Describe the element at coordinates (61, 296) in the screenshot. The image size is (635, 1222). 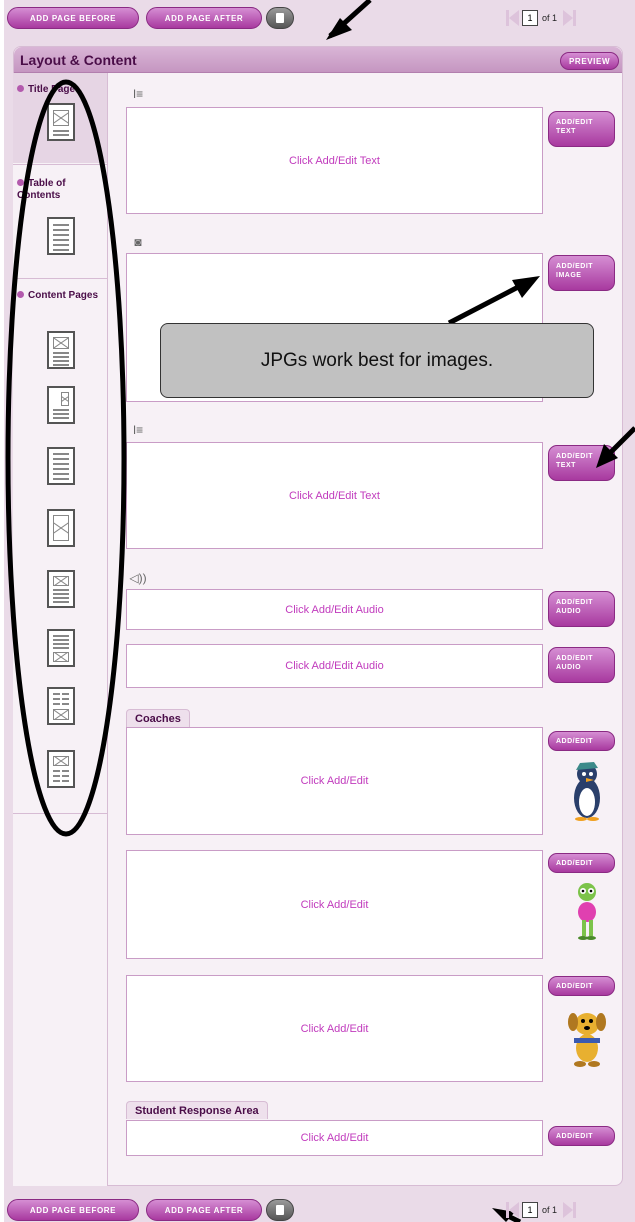
I see `sidebar-item-content-pages: Content Pages` at that location.